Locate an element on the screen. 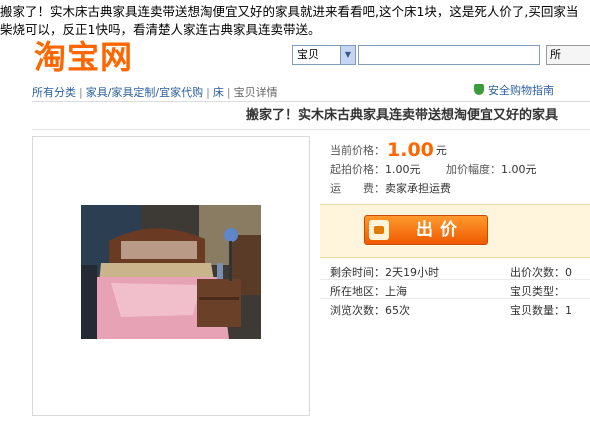  views-label: 浏览次数： is located at coordinates (357, 310).